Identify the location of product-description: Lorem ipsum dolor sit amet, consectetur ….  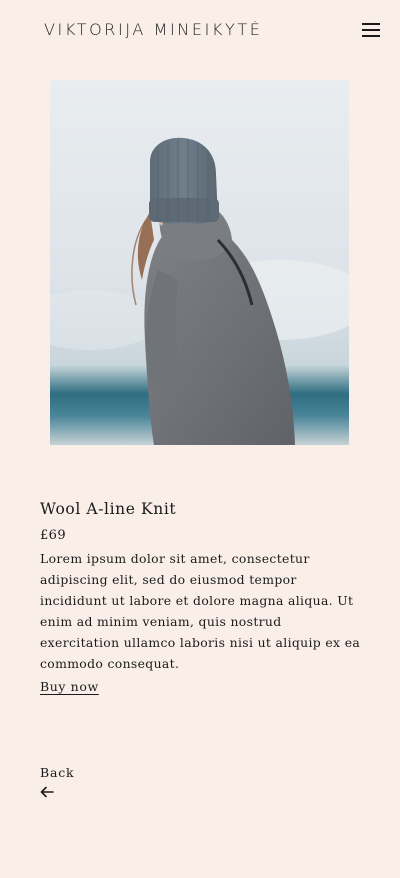
(200, 611).